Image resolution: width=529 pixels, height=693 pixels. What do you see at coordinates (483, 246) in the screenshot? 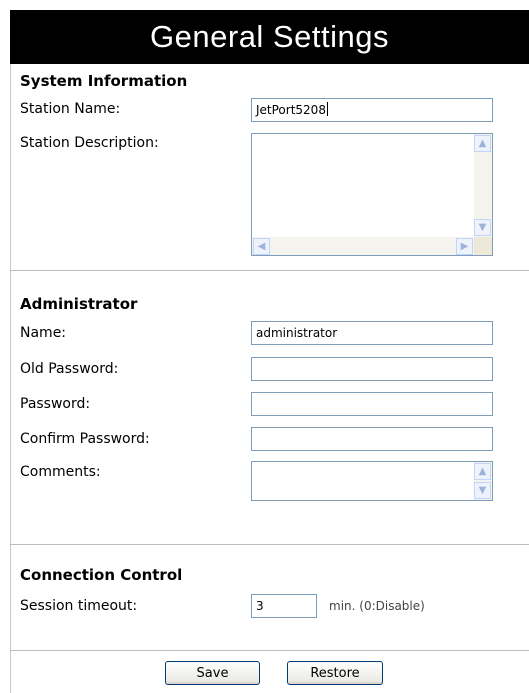
I see `scrollbar-corner` at bounding box center [483, 246].